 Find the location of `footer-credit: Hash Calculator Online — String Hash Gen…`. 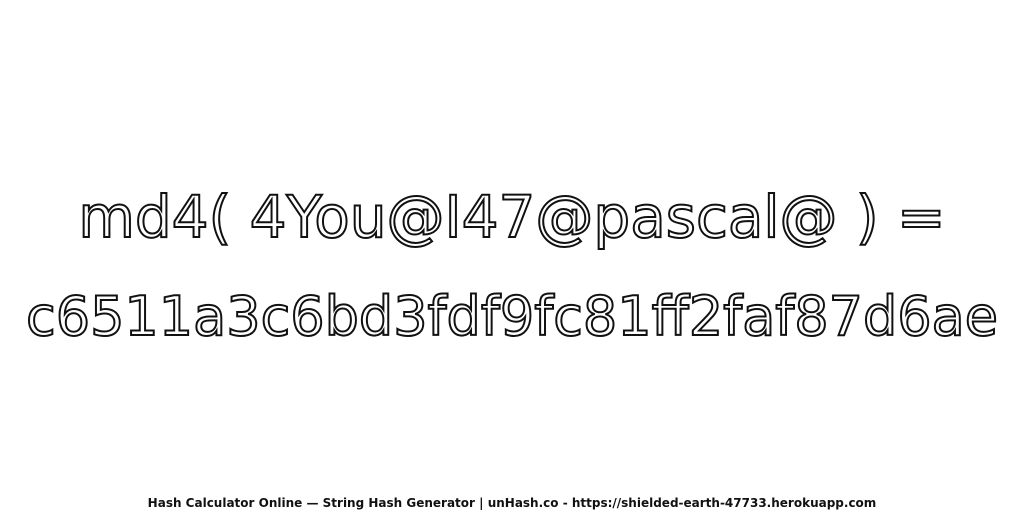

footer-credit: Hash Calculator Online — String Hash Gen… is located at coordinates (512, 503).